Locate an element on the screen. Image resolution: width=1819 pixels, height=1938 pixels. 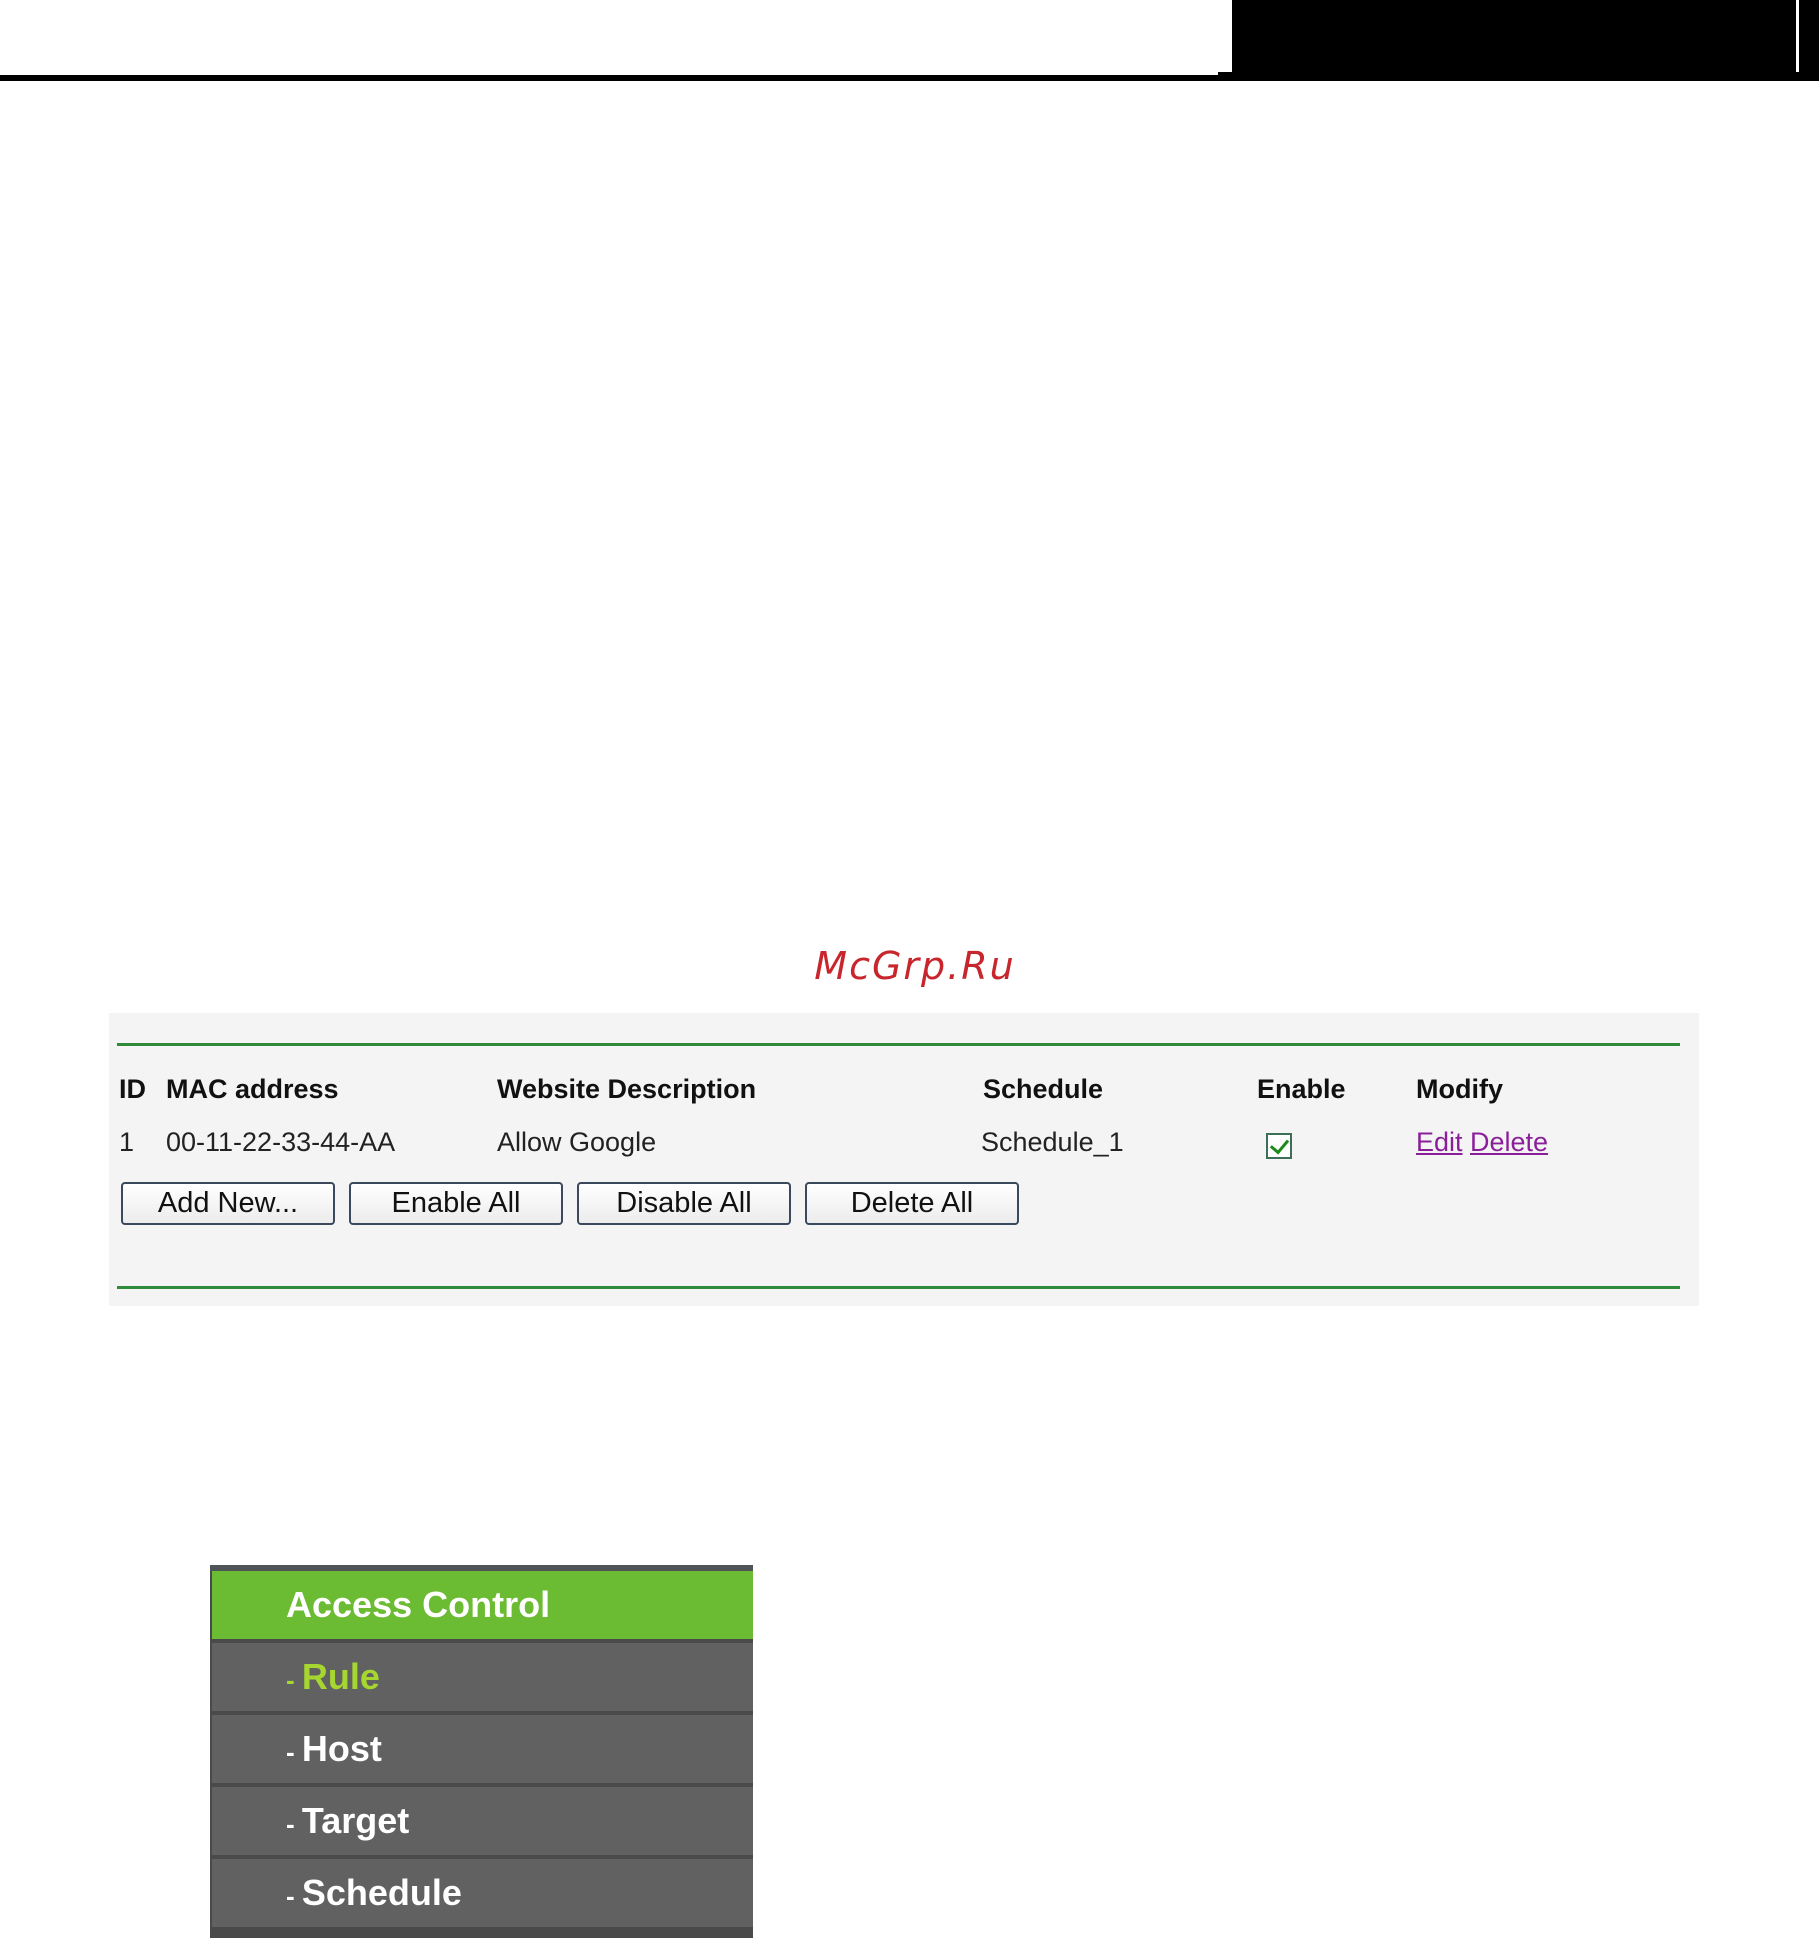
edit-link: Edit is located at coordinates (1439, 1142).